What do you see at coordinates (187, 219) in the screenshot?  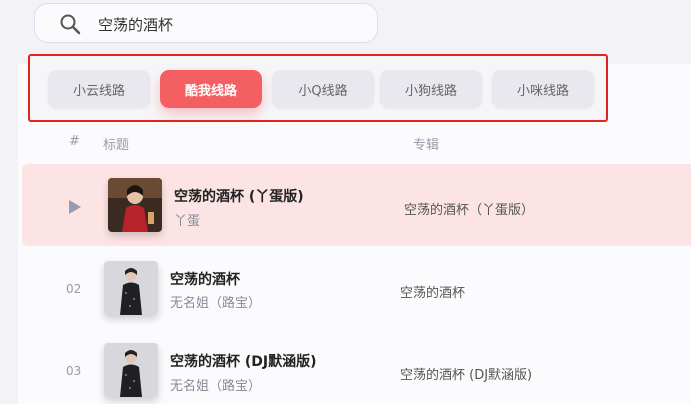 I see `song-artist: 丫蛋` at bounding box center [187, 219].